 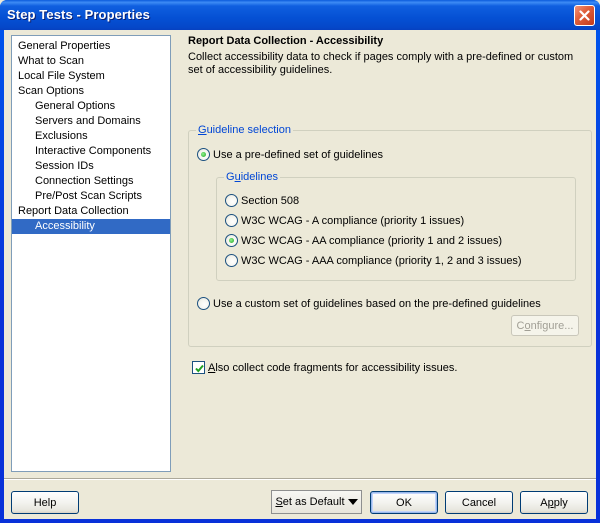 I want to click on close-icon, so click(x=584, y=15).